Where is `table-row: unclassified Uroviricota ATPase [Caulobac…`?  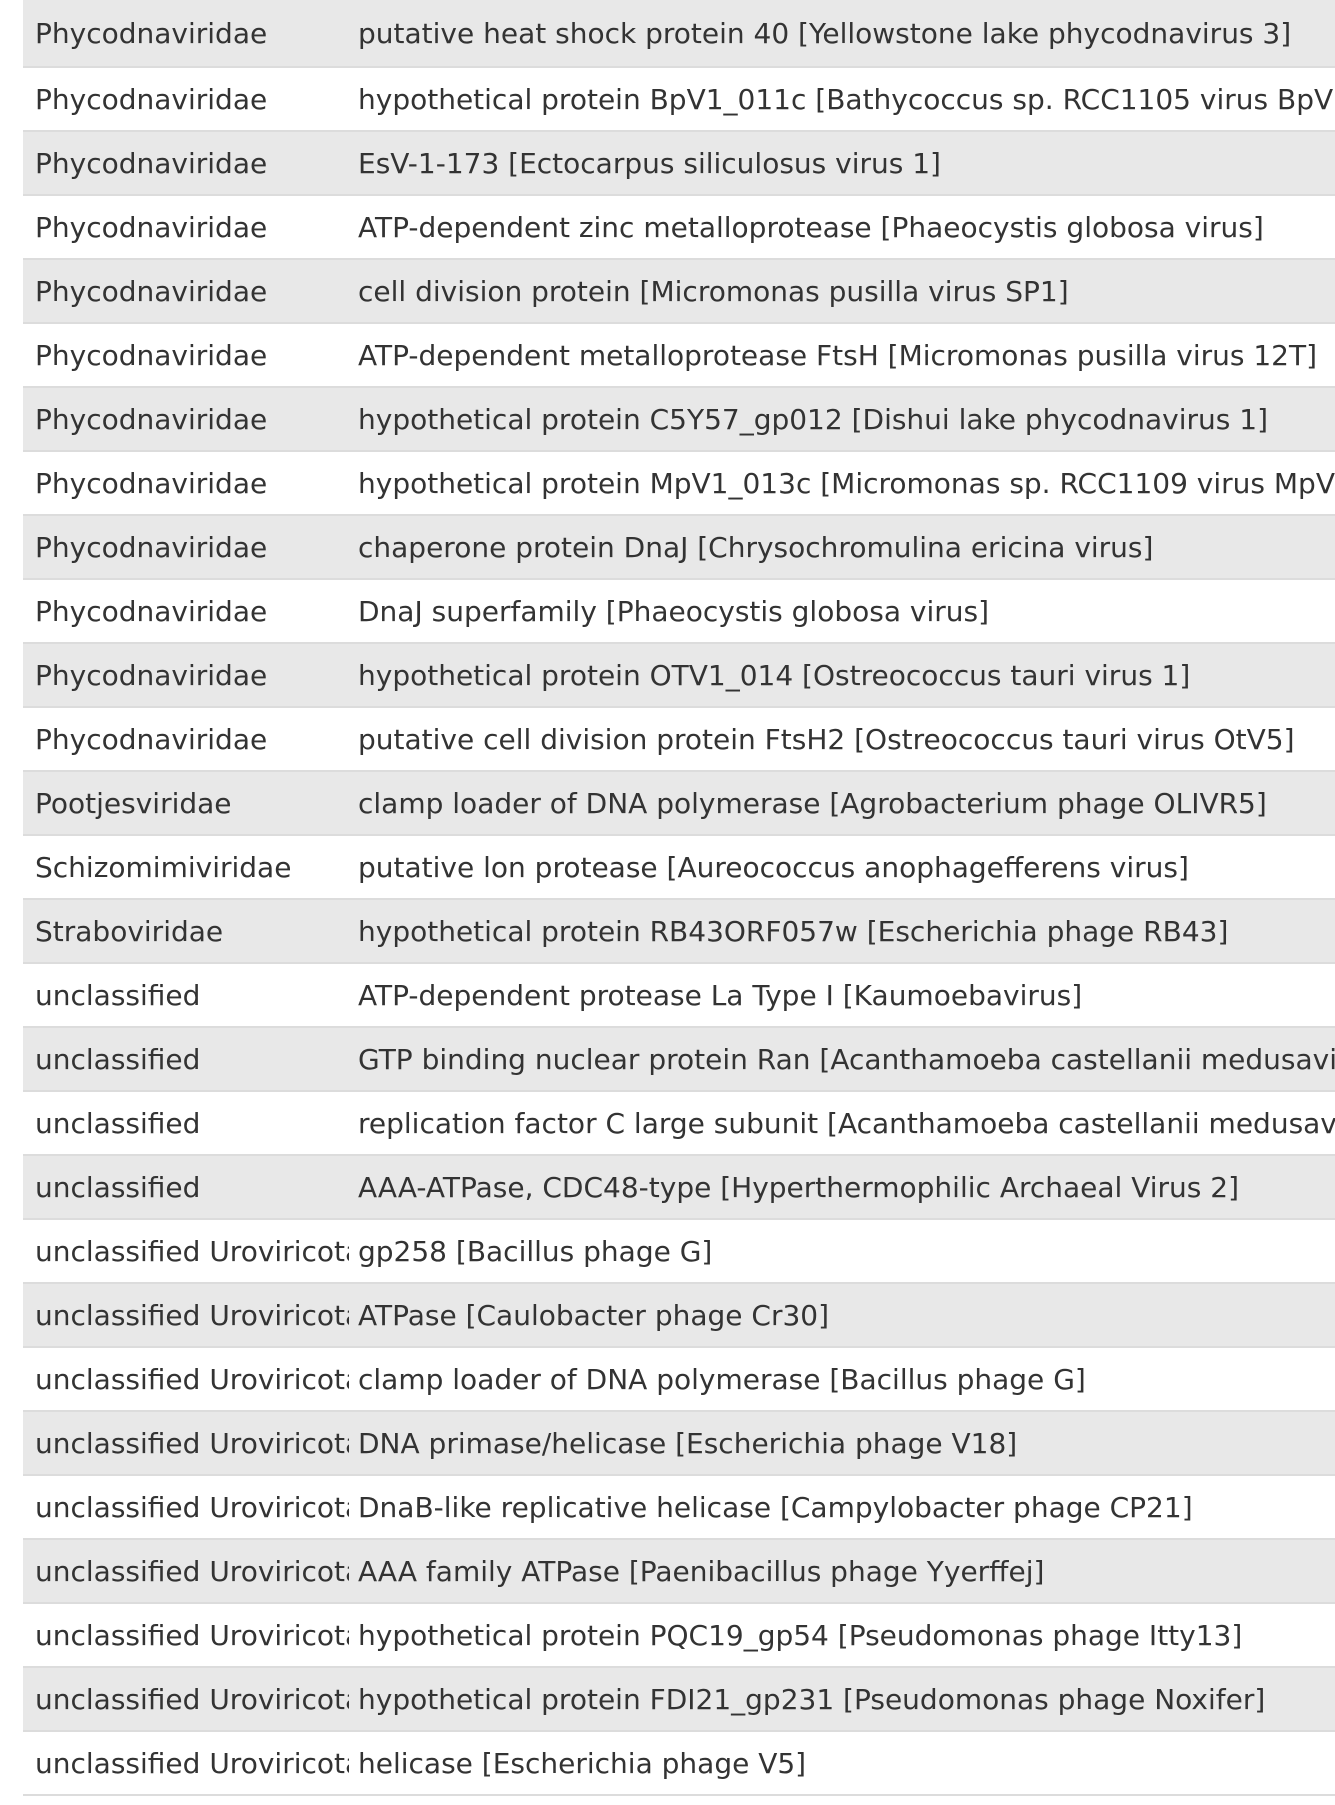
table-row: unclassified Uroviricota ATPase [Caulobac… is located at coordinates (679, 1315).